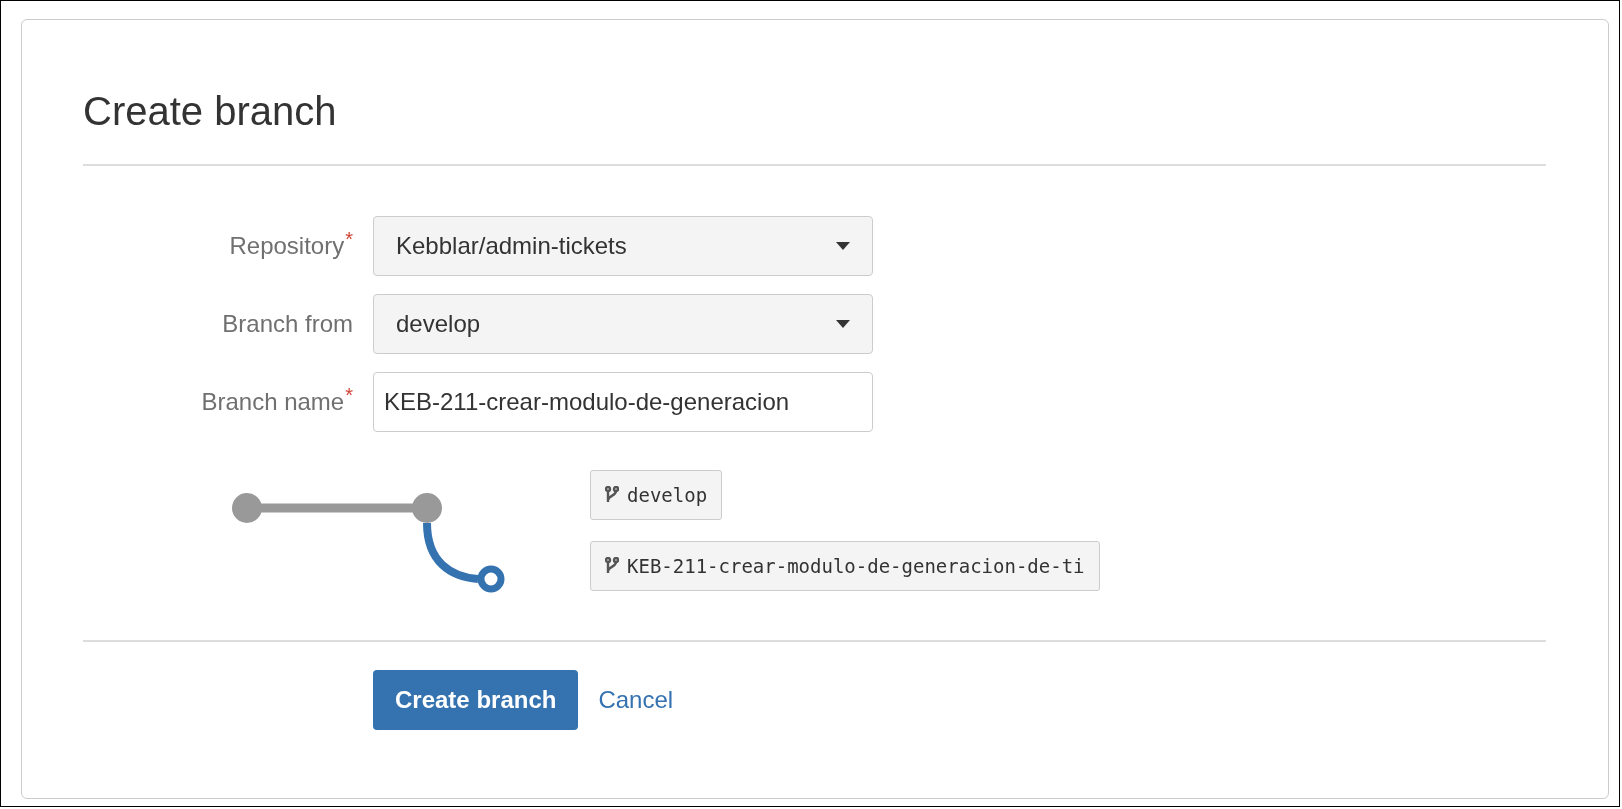 The width and height of the screenshot is (1622, 809). I want to click on dropdown: develop, so click(623, 324).